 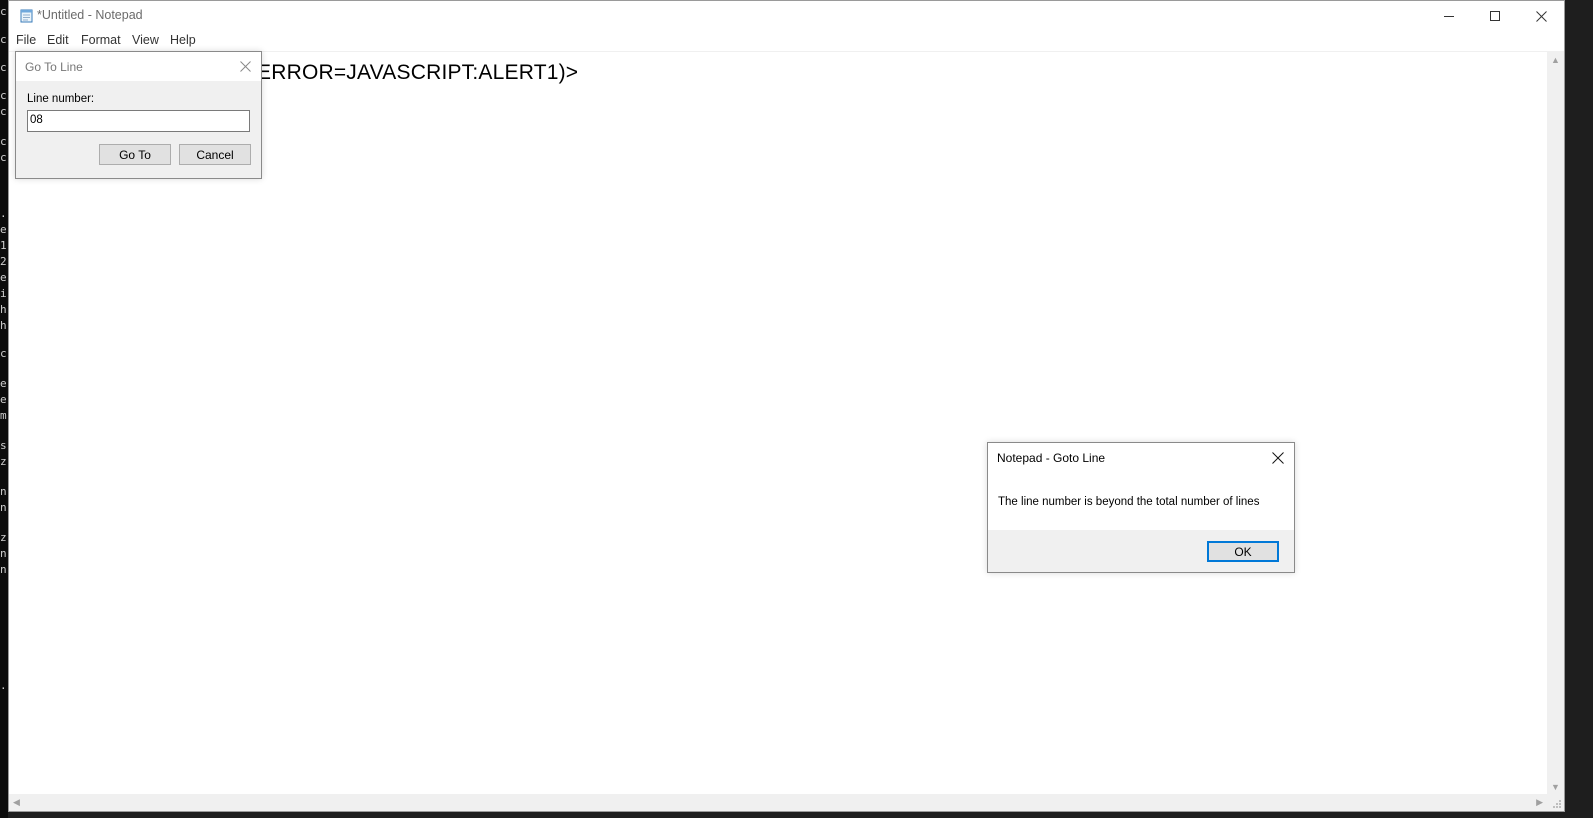 I want to click on goto-button: Go To, so click(x=135, y=154).